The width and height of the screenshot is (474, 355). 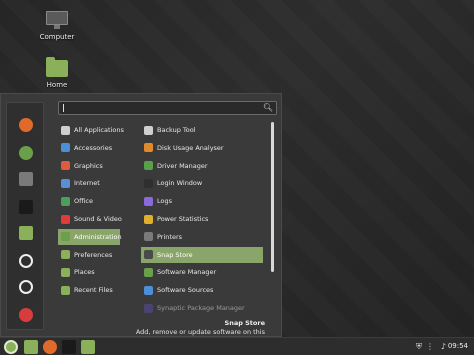 I want to click on snap-icon, so click(x=148, y=255).